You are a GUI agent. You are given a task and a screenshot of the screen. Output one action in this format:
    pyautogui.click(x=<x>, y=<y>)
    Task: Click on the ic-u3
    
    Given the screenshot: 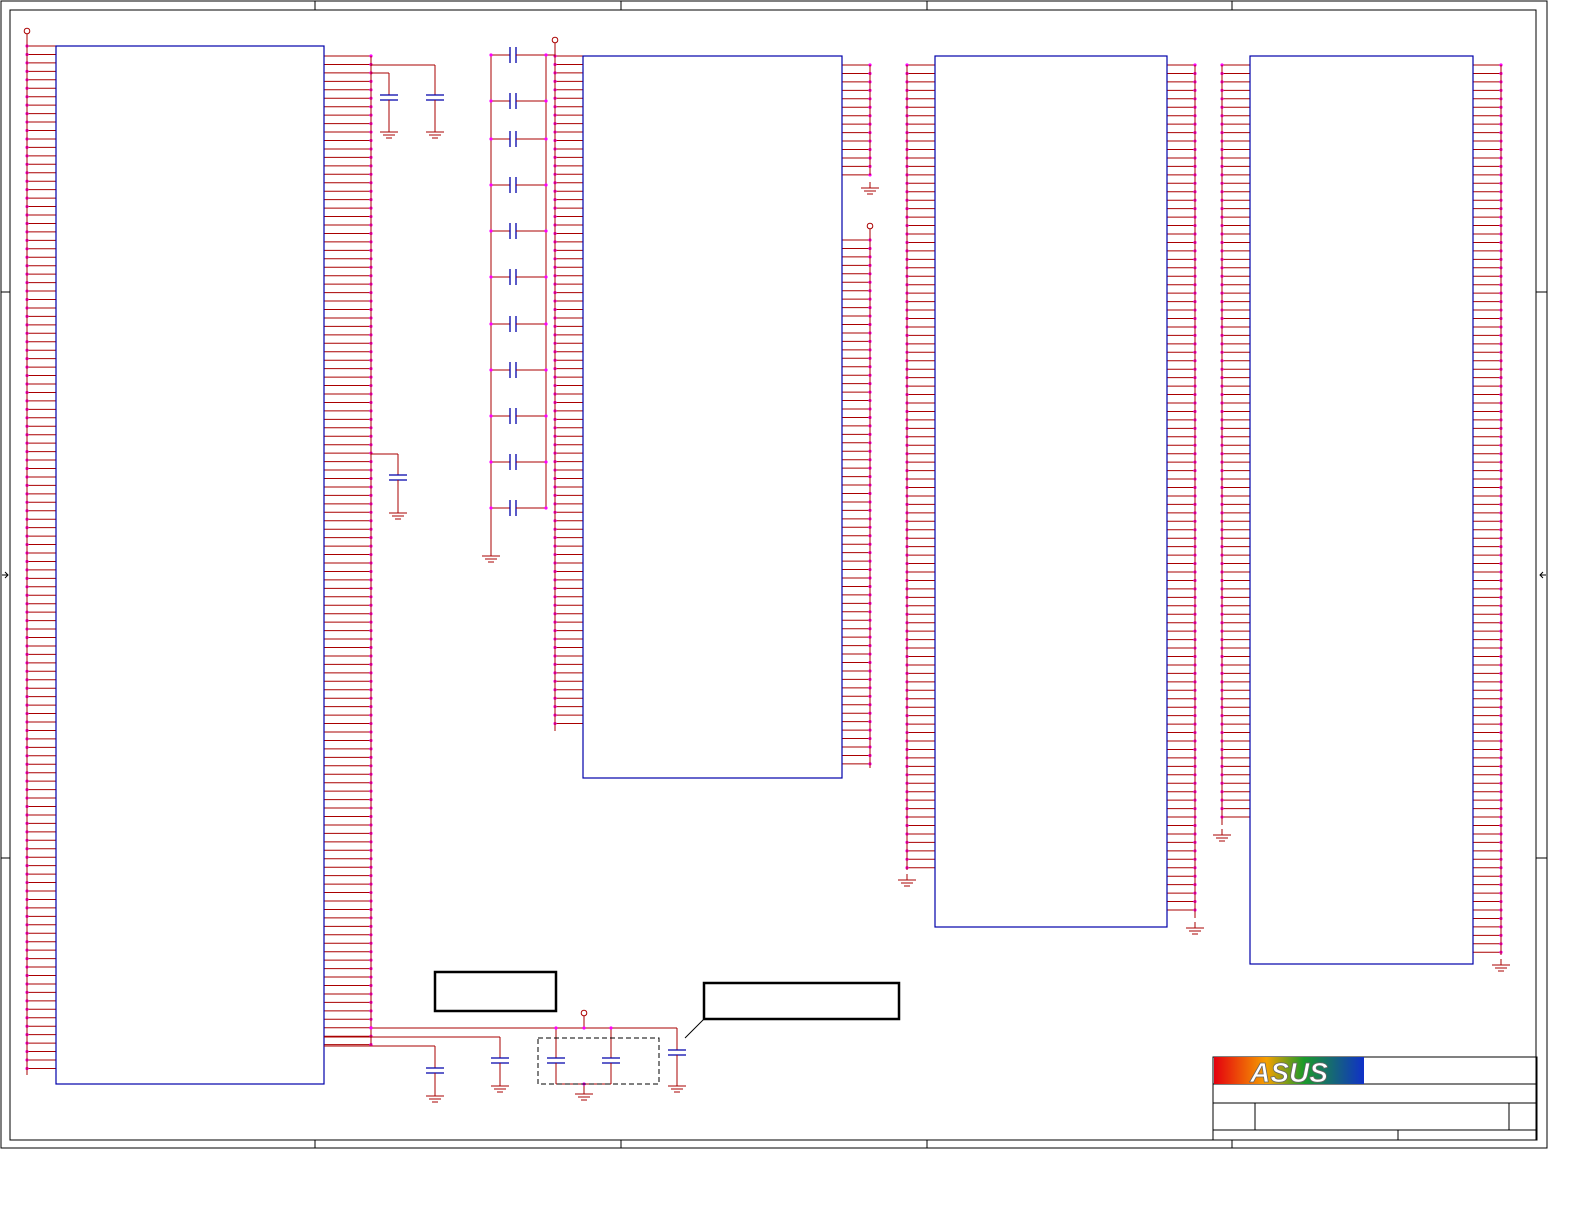 What is the action you would take?
    pyautogui.click(x=1051, y=491)
    